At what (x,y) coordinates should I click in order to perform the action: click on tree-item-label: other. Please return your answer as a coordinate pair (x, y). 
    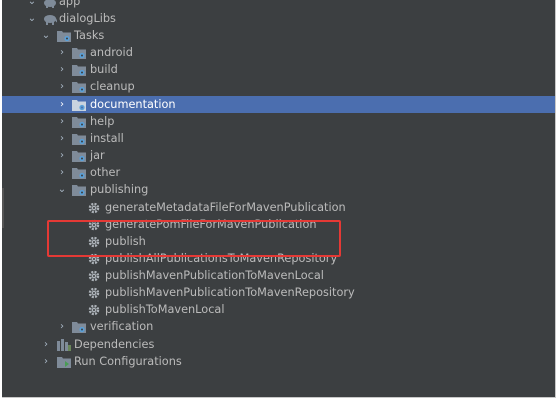
    Looking at the image, I should click on (105, 172).